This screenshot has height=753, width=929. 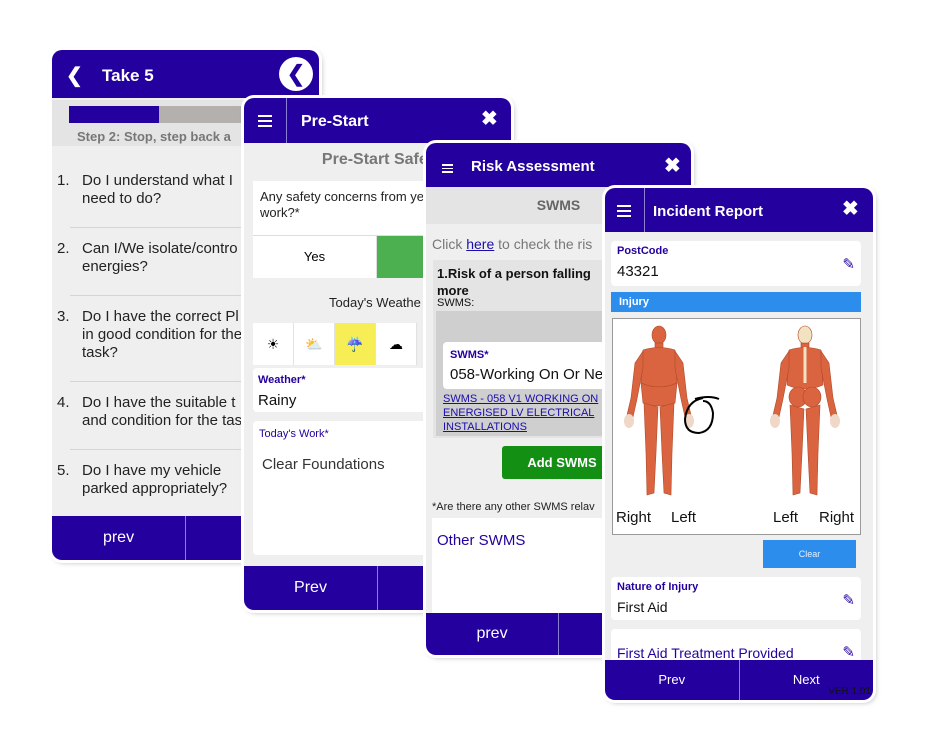 What do you see at coordinates (809, 554) in the screenshot?
I see `clear-button: Clear` at bounding box center [809, 554].